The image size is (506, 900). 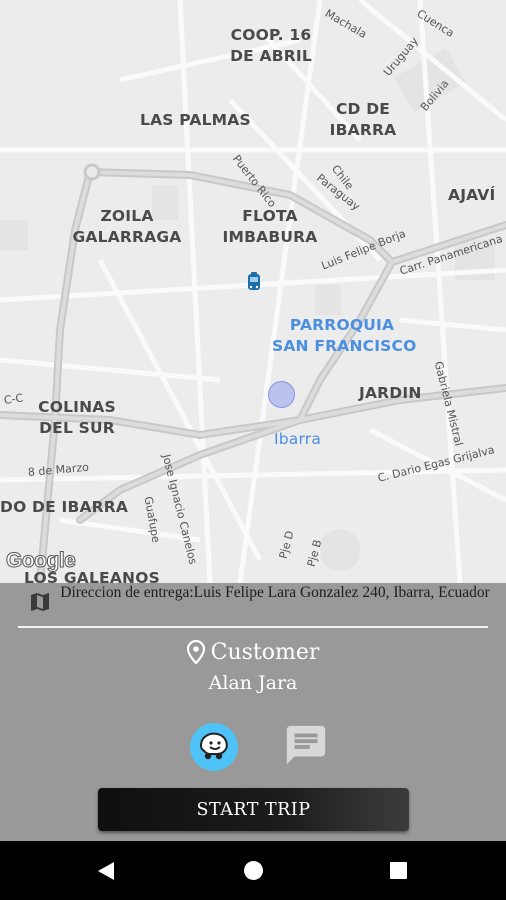 What do you see at coordinates (298, 439) in the screenshot?
I see `city-label: Ibarra` at bounding box center [298, 439].